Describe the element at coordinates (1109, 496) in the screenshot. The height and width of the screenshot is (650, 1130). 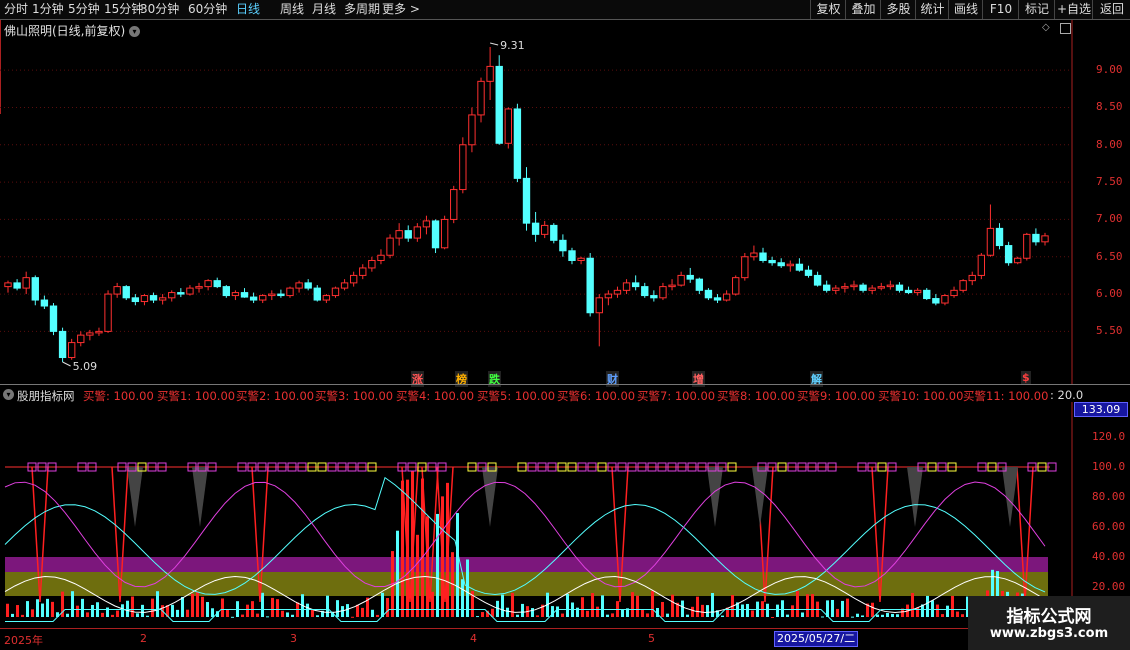
I see `indicator-tick-label: 80.00` at that location.